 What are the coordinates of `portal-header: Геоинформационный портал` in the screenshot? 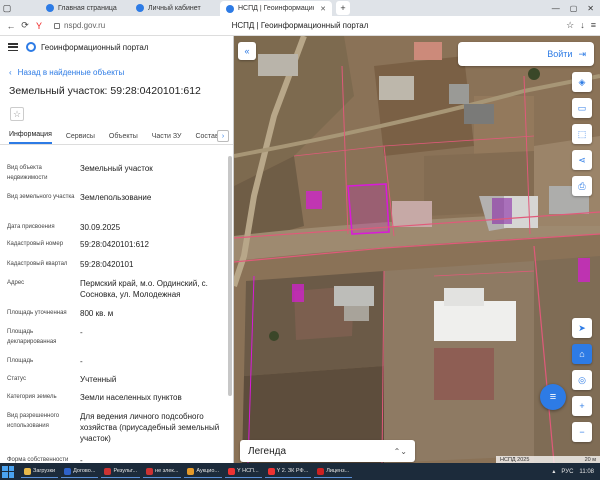 It's located at (116, 47).